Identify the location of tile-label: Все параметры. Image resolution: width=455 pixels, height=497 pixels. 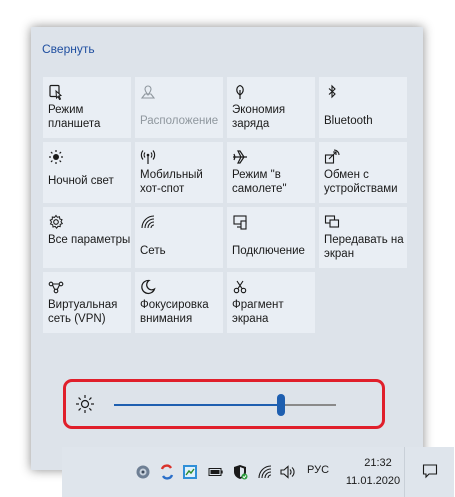
(89, 240).